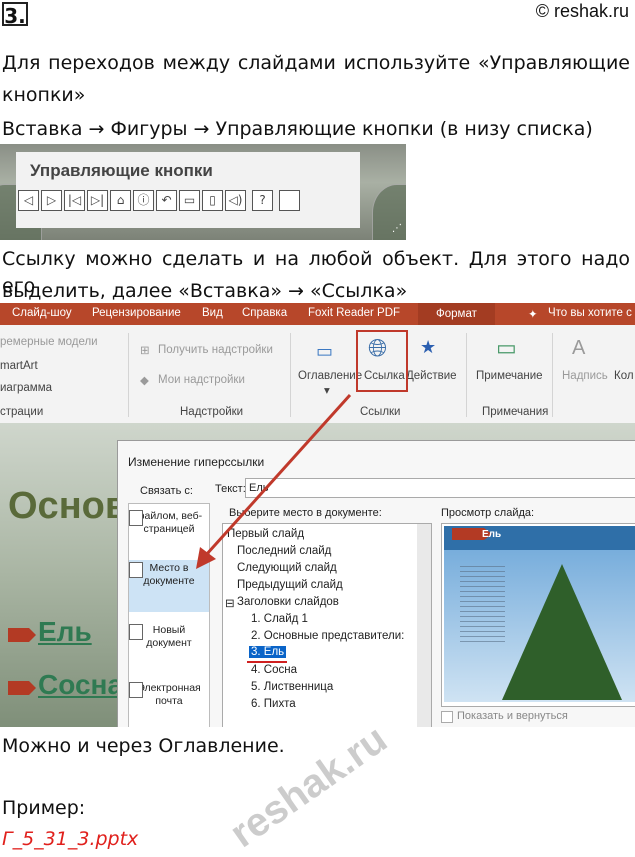  I want to click on example-file-link: Г_5_31_3.pptx, so click(70, 839).